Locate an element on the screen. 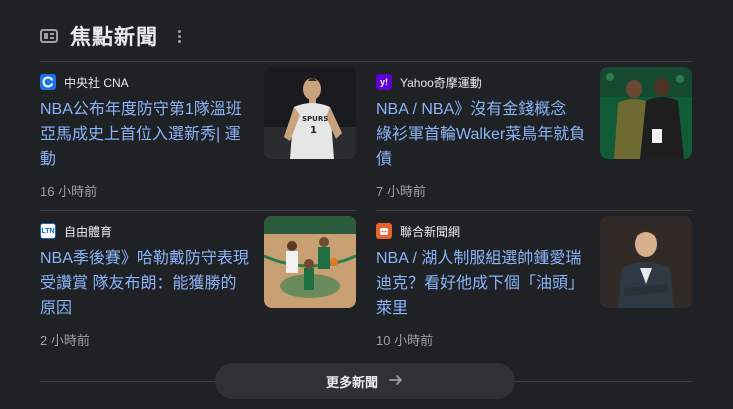 The image size is (733, 409). row-divider-right is located at coordinates (534, 210).